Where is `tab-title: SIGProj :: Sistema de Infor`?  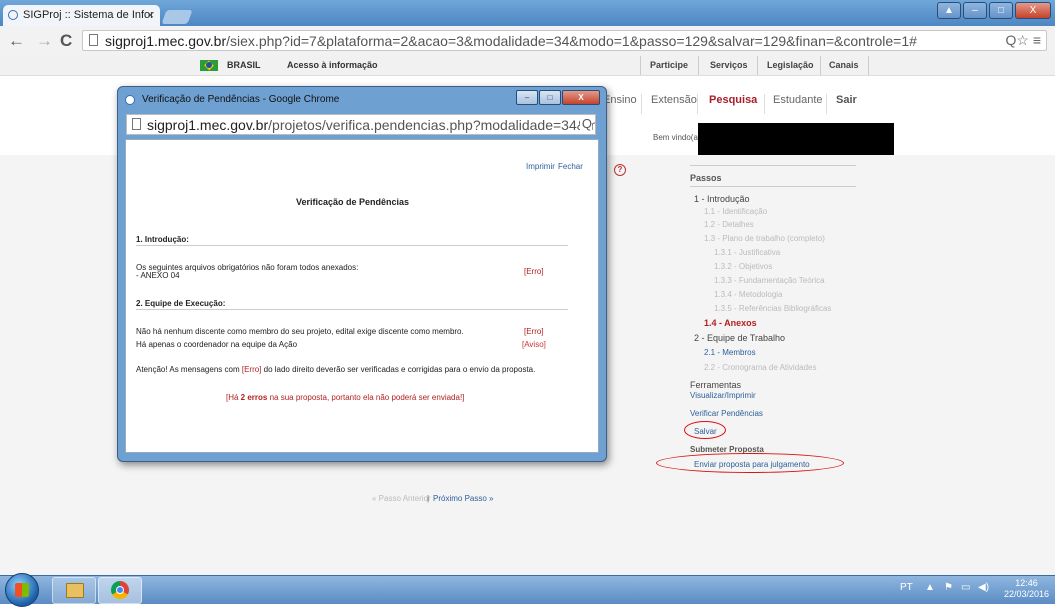
tab-title: SIGProj :: Sistema de Infor is located at coordinates (88, 15).